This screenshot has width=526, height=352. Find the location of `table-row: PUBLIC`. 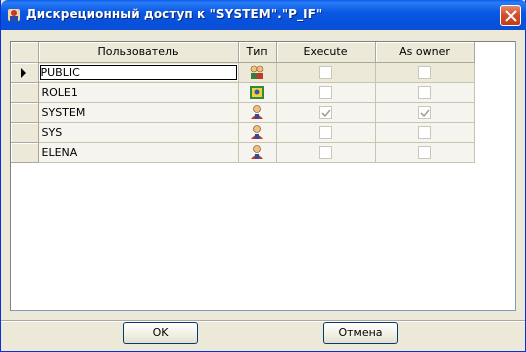

table-row: PUBLIC is located at coordinates (243, 72).